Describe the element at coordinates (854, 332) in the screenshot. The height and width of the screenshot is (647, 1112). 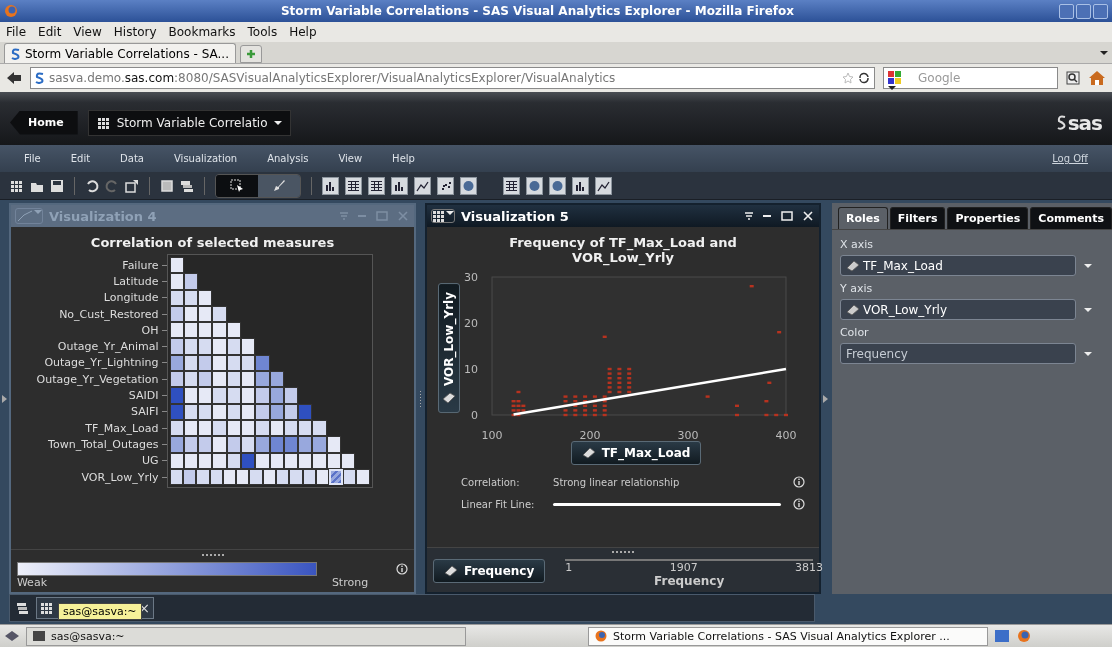
I see `field-label: Color` at that location.